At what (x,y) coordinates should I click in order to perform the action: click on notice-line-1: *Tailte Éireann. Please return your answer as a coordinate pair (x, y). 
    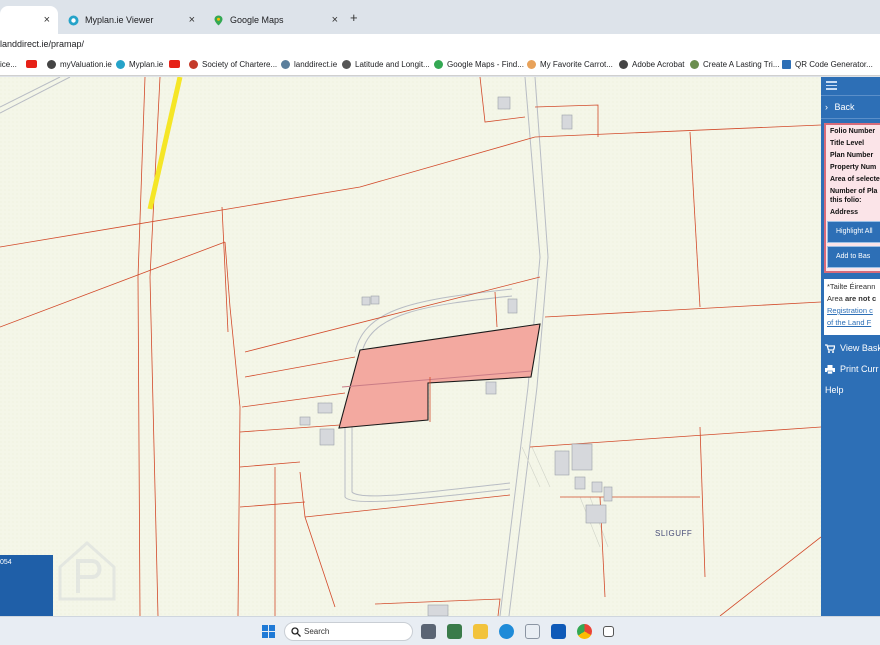
    Looking at the image, I should click on (851, 286).